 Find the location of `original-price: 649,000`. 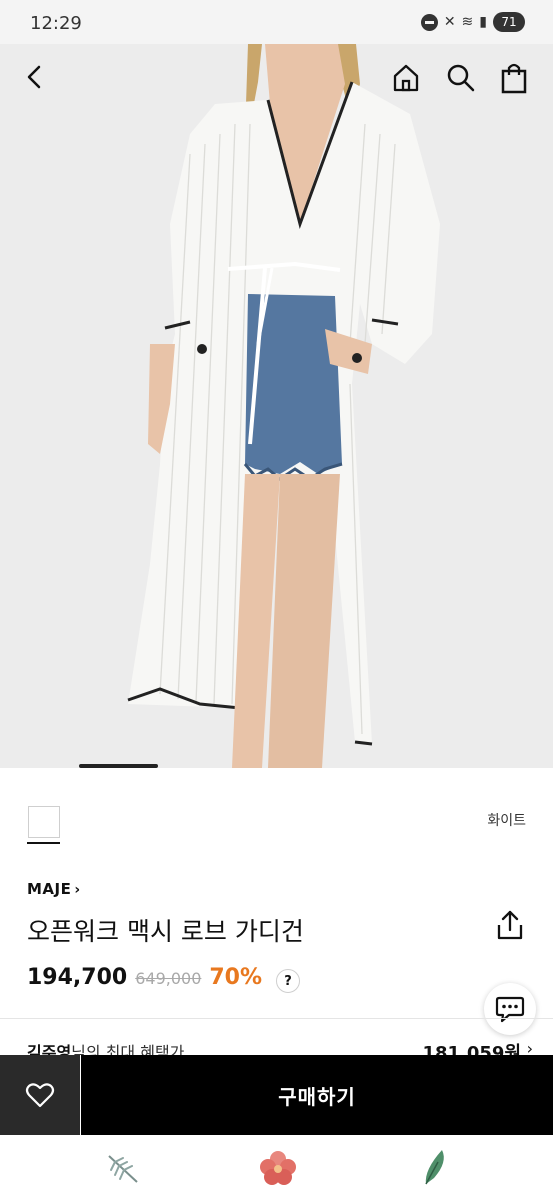

original-price: 649,000 is located at coordinates (168, 978).